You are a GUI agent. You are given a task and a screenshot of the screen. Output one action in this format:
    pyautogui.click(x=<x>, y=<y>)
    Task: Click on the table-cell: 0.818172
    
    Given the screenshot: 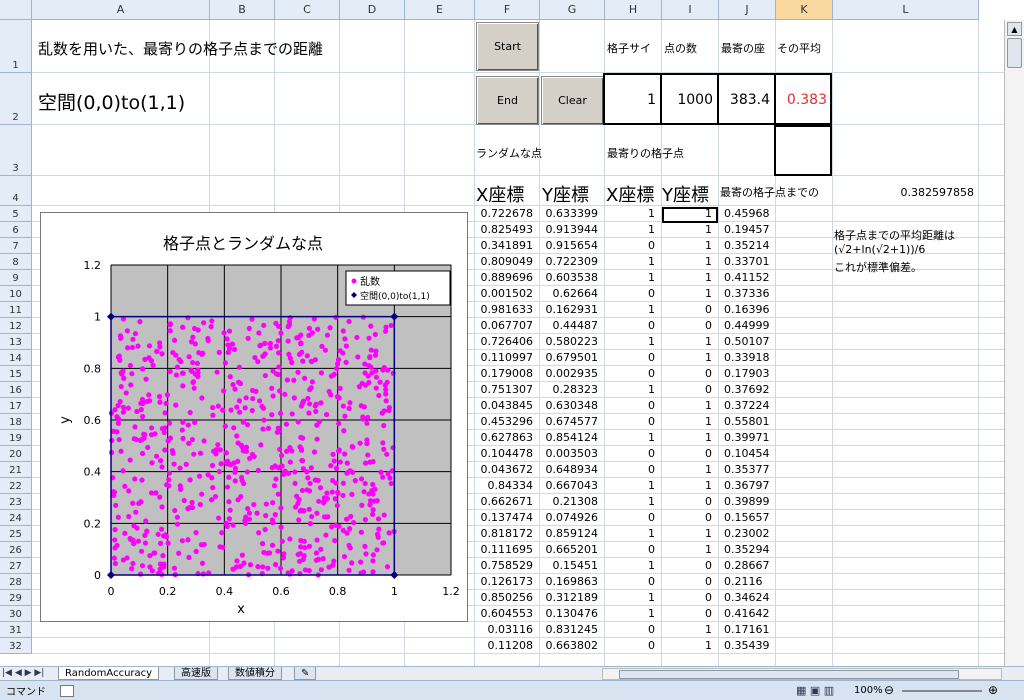 What is the action you would take?
    pyautogui.click(x=505, y=533)
    